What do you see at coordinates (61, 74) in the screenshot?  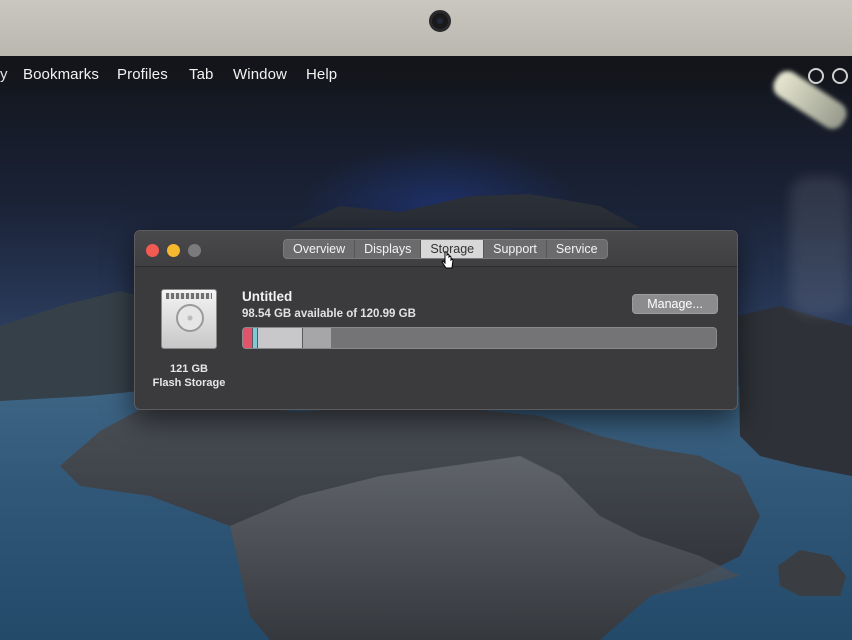 I see `menu-item-bookmarks: Bookmarks` at bounding box center [61, 74].